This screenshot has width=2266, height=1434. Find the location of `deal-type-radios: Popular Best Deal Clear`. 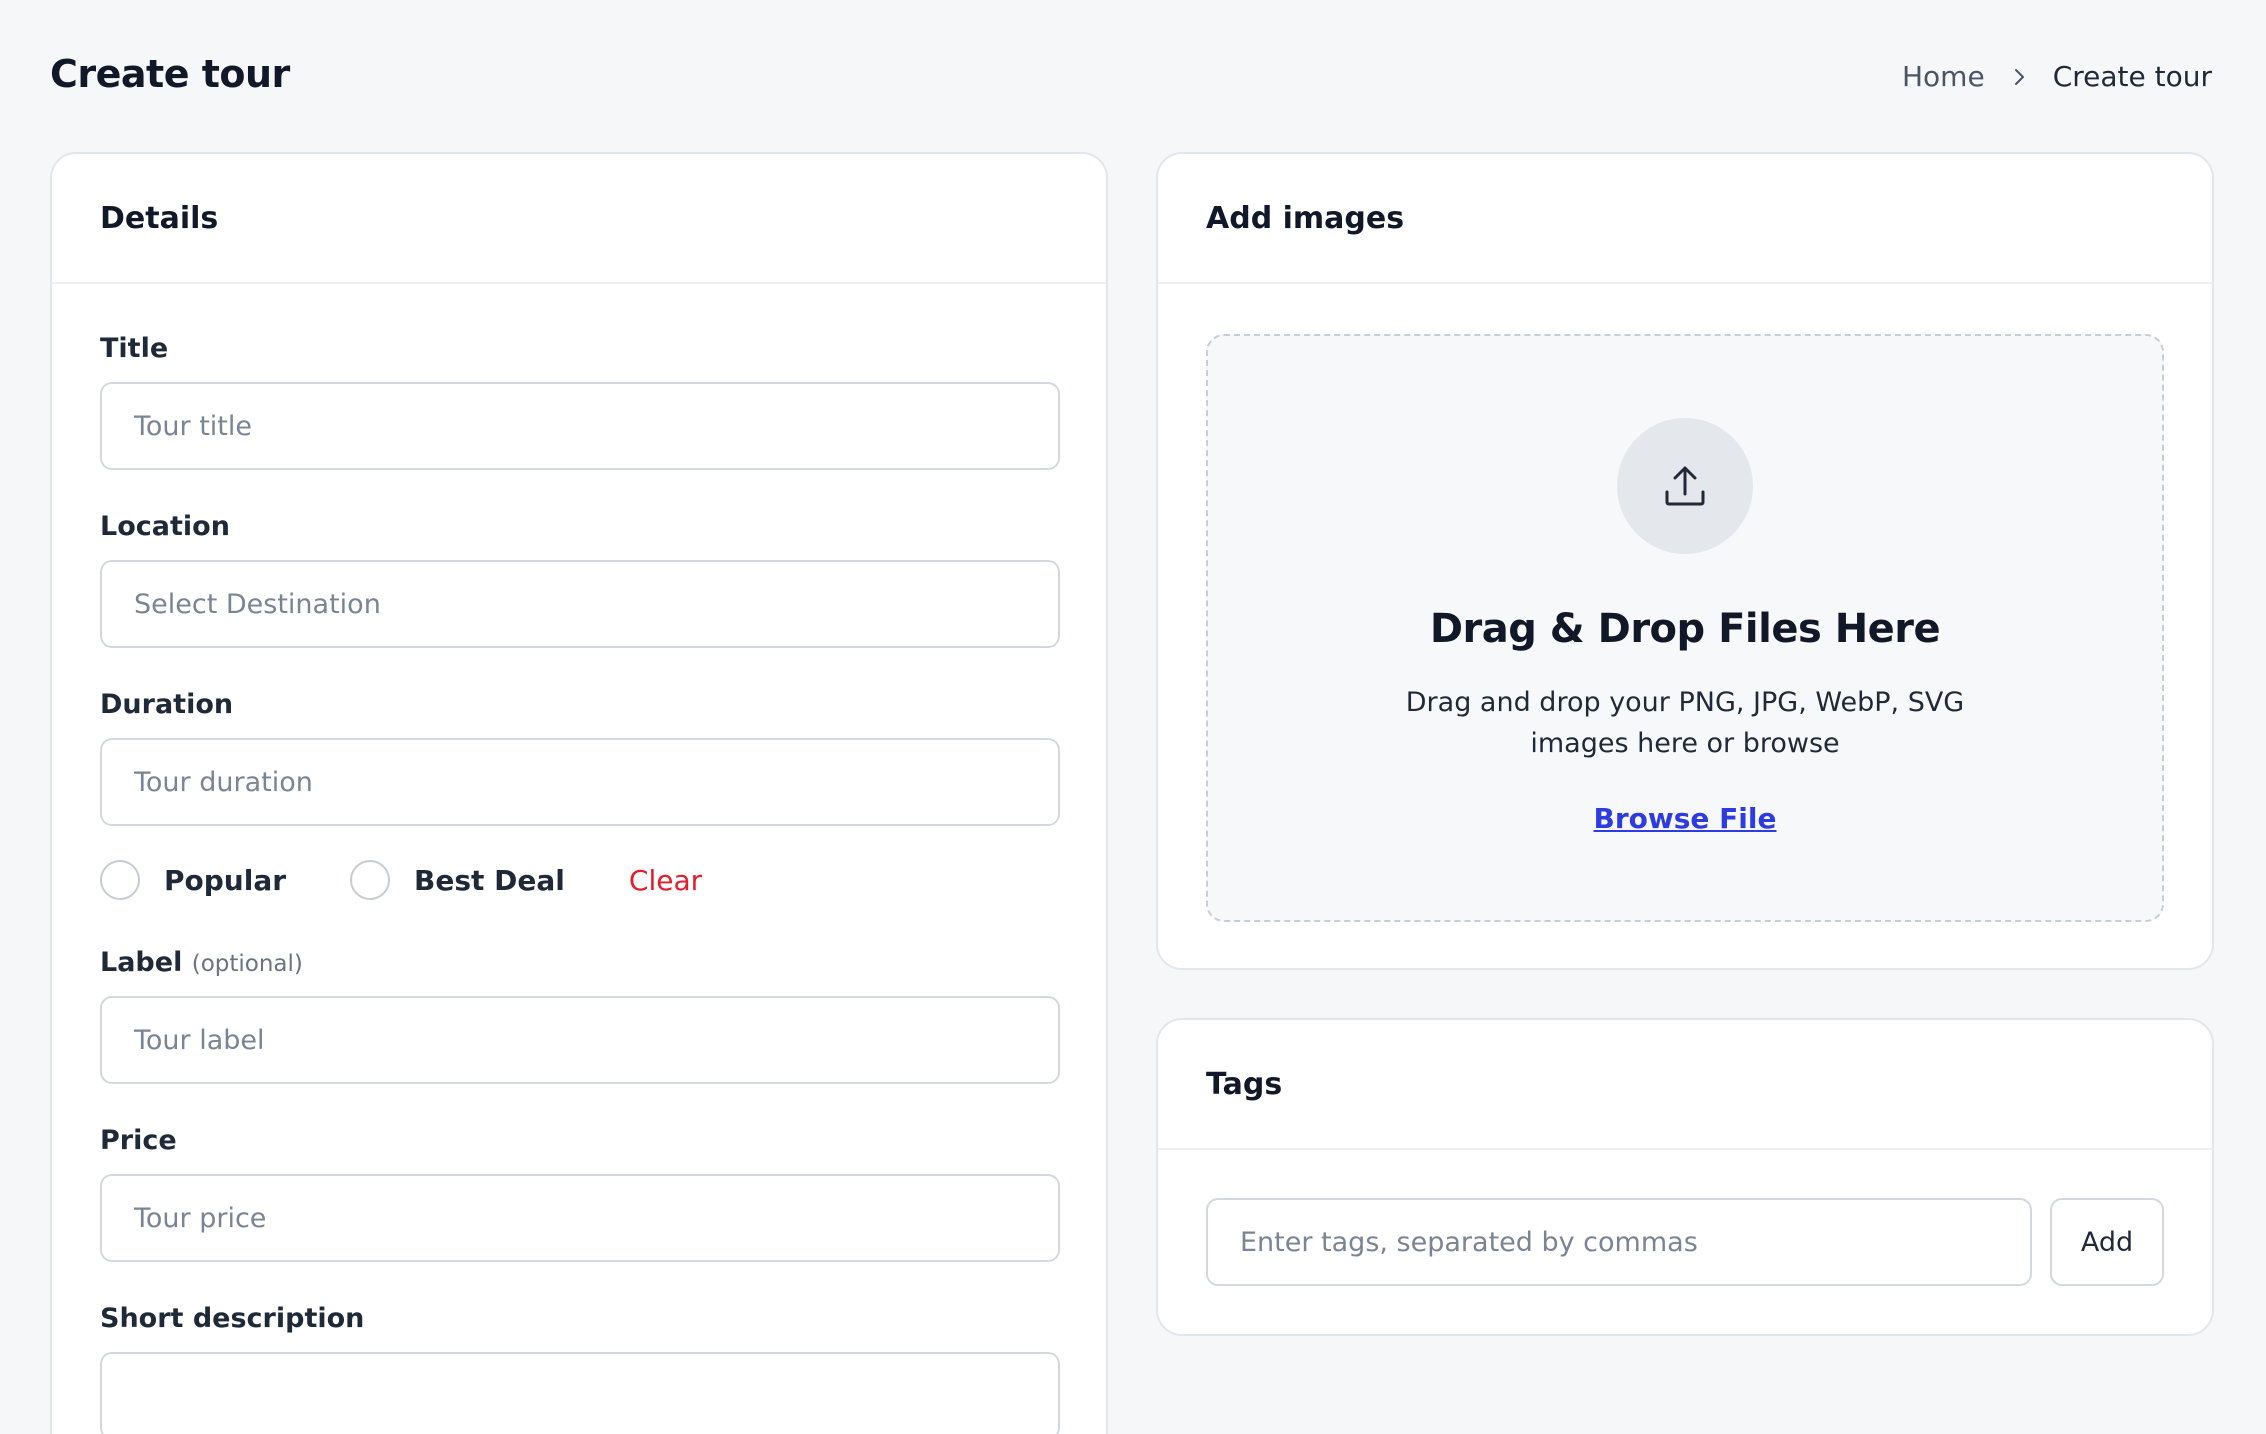

deal-type-radios: Popular Best Deal Clear is located at coordinates (579, 880).